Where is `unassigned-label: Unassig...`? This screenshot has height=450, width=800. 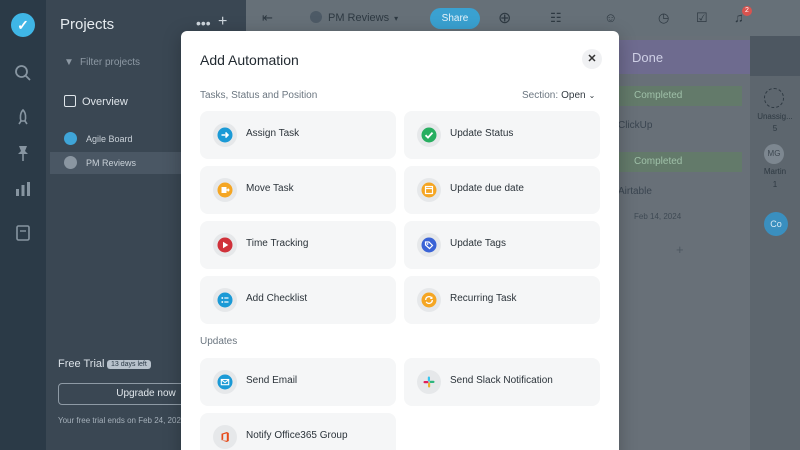
unassigned-label: Unassig... is located at coordinates (775, 116).